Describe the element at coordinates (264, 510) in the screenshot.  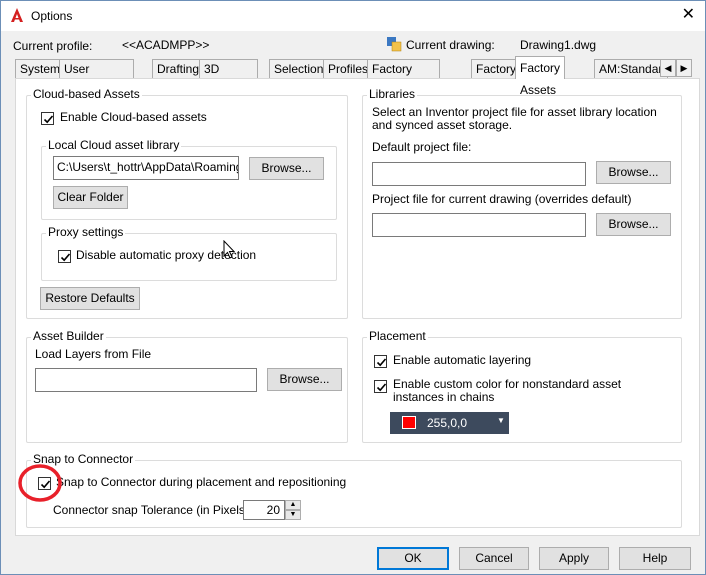
I see `tolerance-input: 20` at that location.